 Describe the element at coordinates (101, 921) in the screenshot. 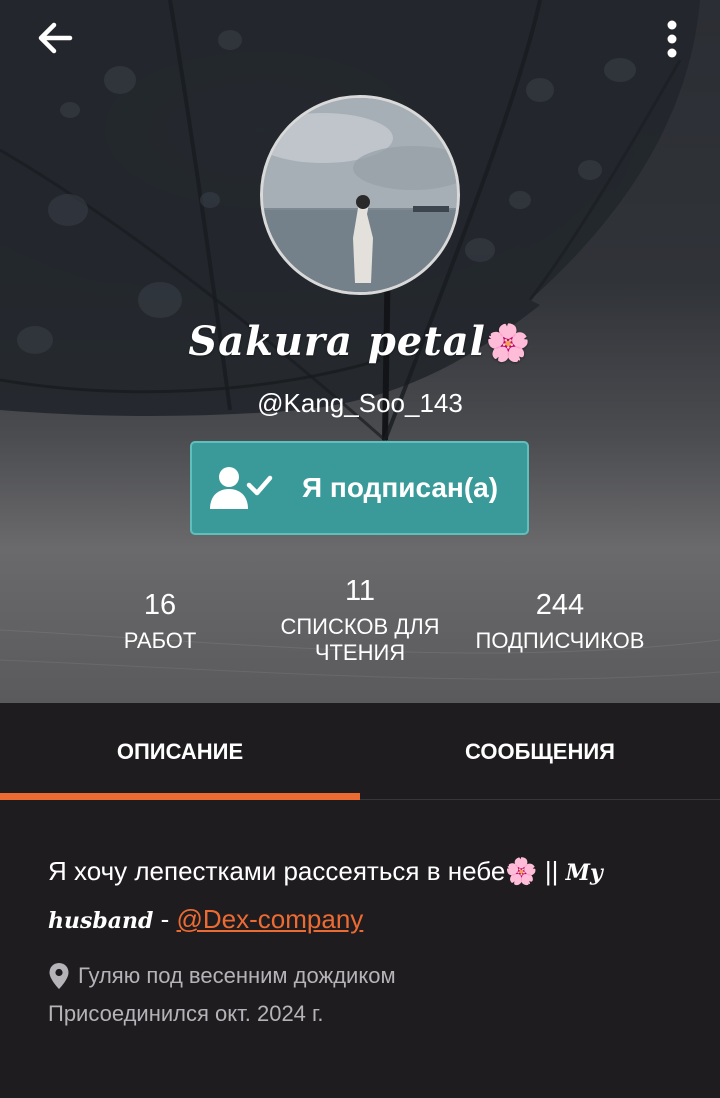

I see `bio-fancy-text-husband: husband` at that location.